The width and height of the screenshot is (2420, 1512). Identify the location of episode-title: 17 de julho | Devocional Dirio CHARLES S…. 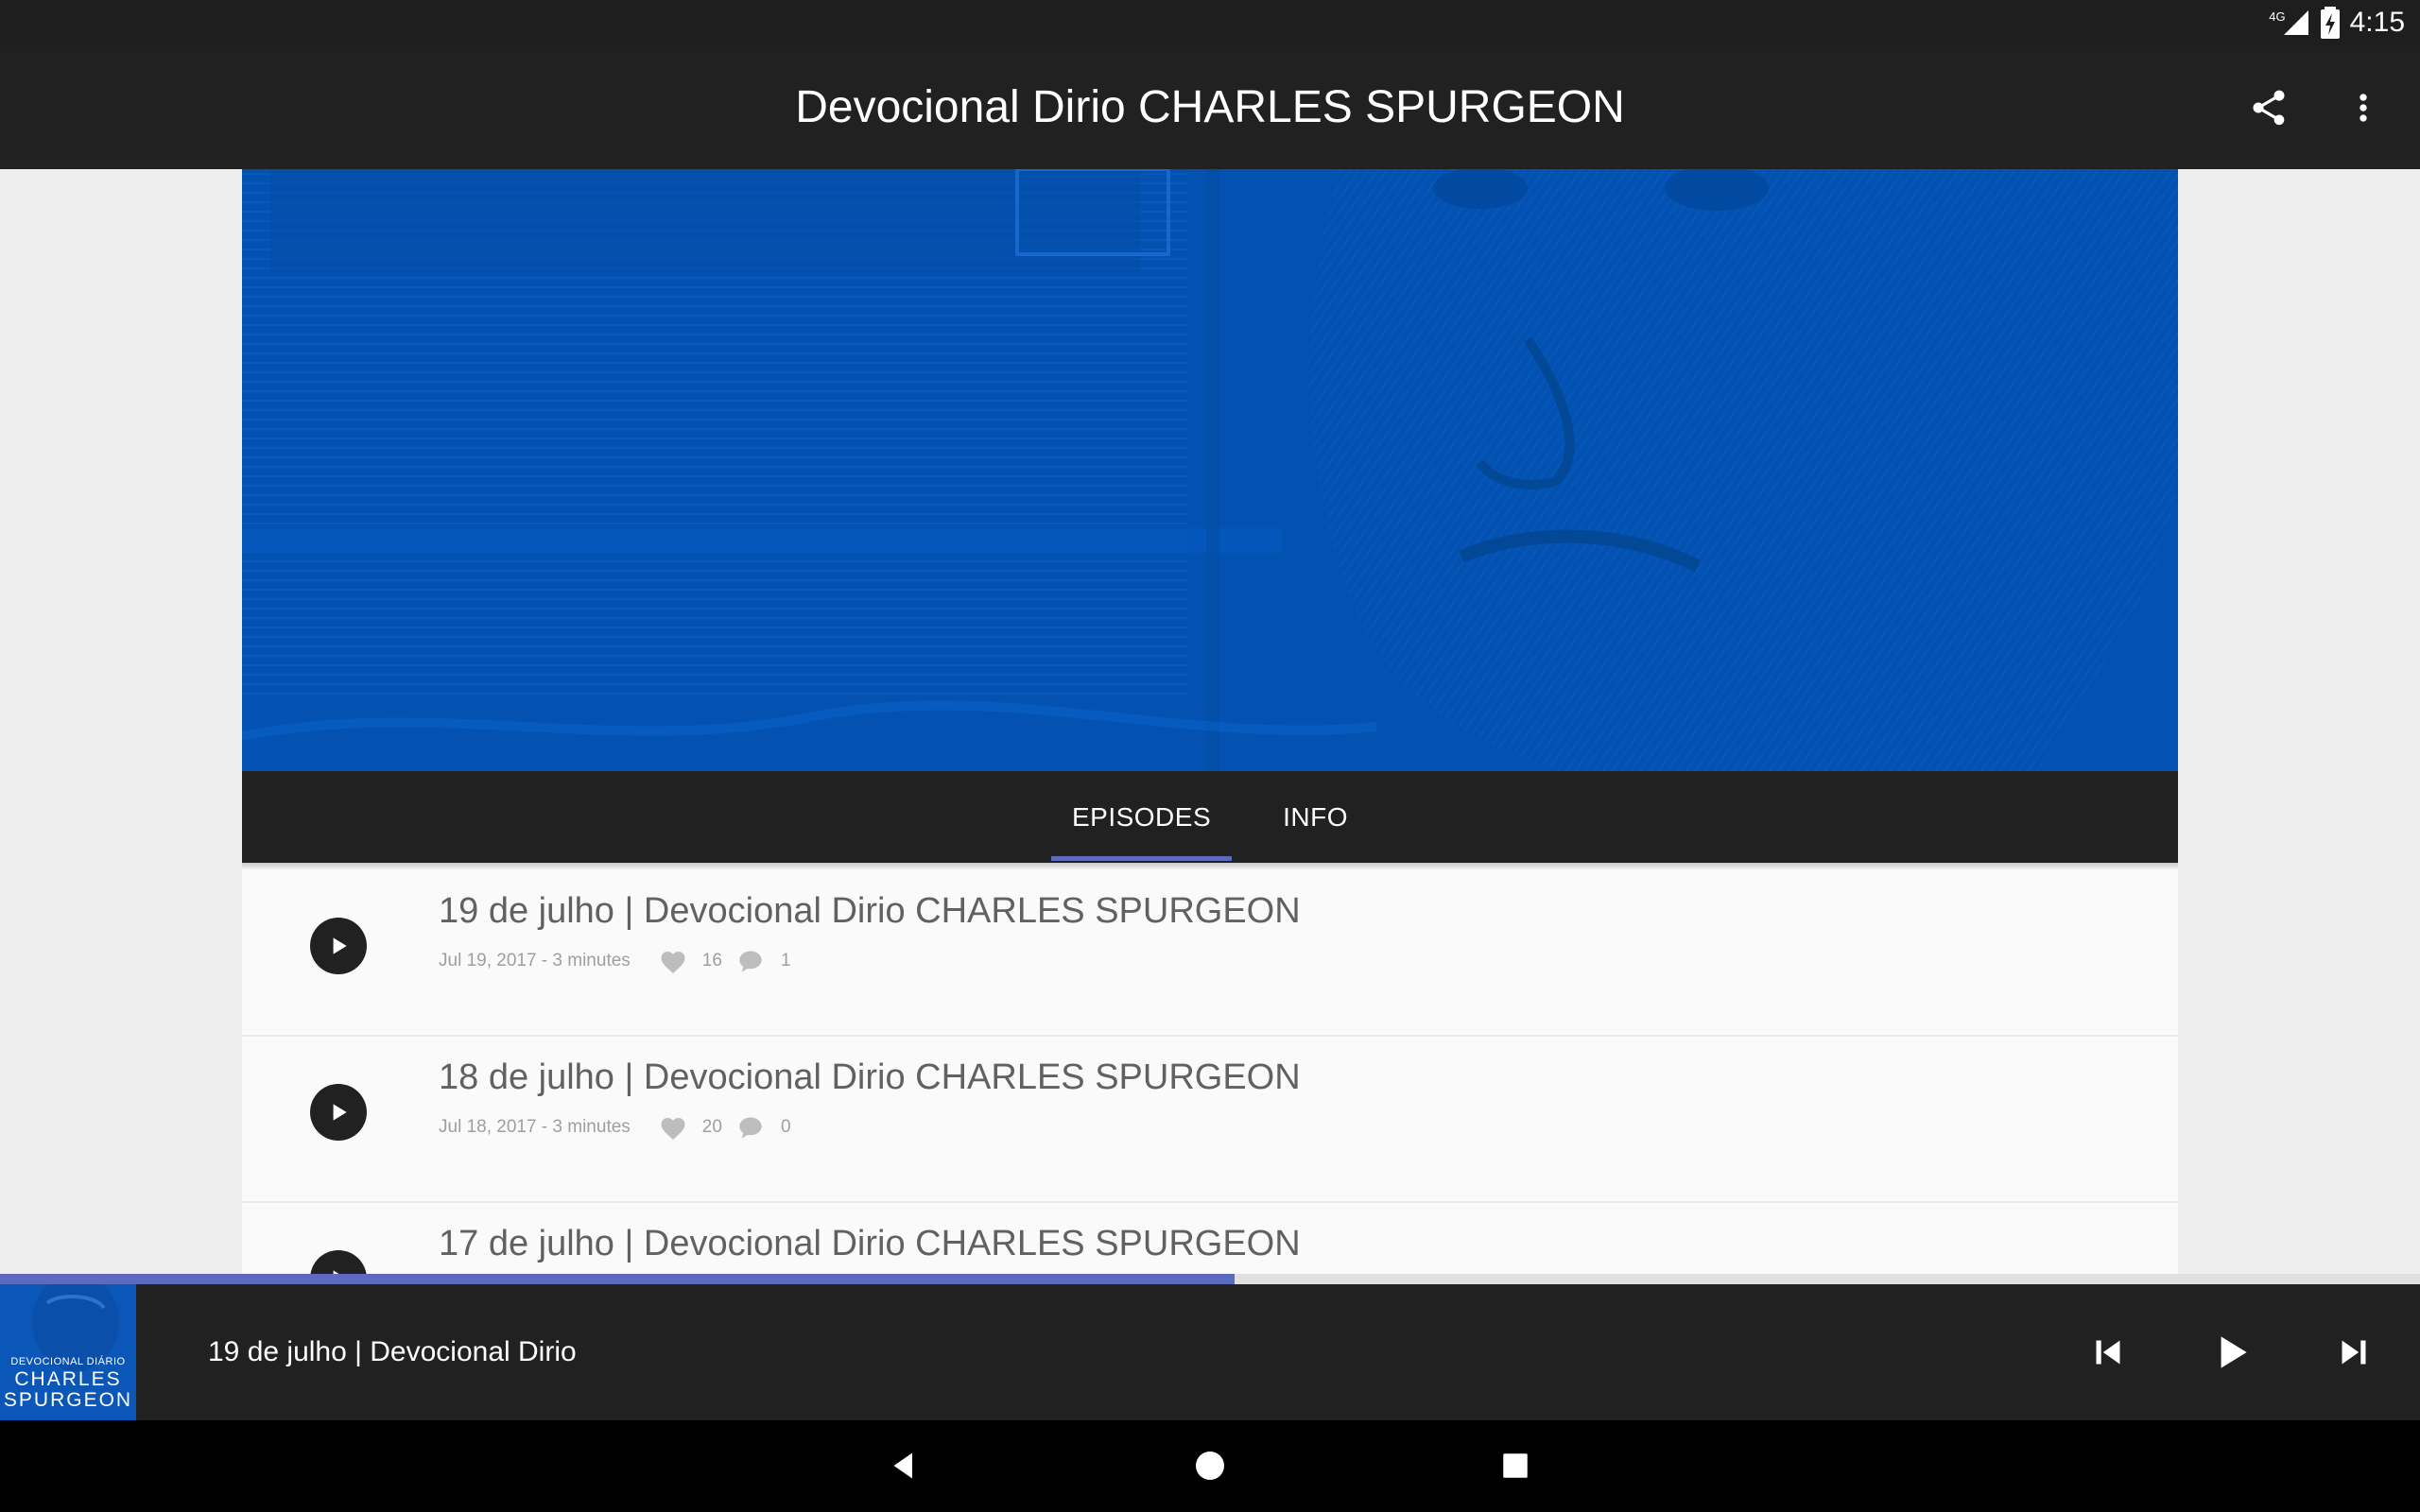
(870, 1243).